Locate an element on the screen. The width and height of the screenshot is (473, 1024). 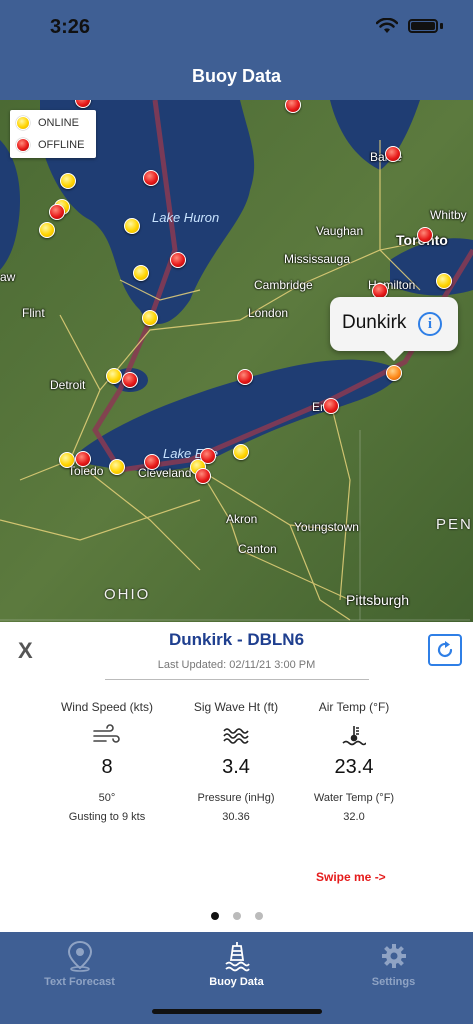
tab-text-forecast: Text Forecast is located at coordinates (79, 964).